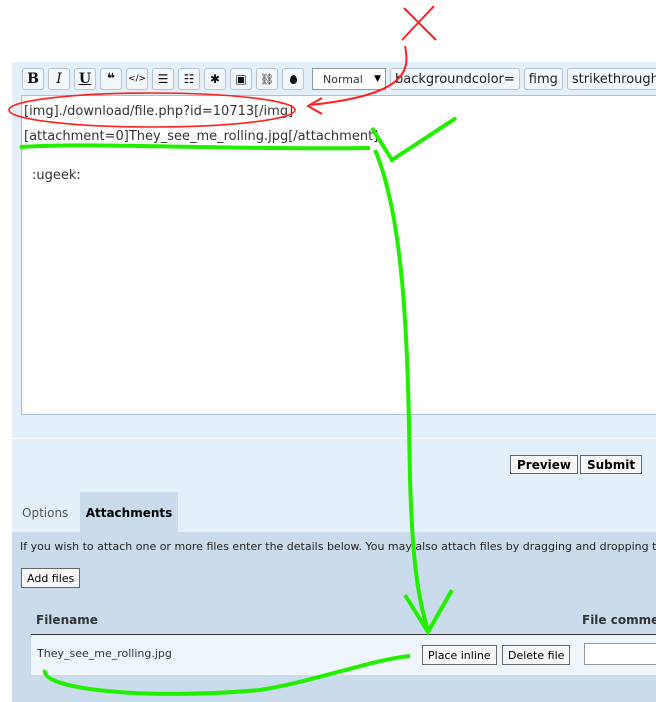 The width and height of the screenshot is (656, 702). What do you see at coordinates (611, 464) in the screenshot?
I see `submit-button: Submit` at bounding box center [611, 464].